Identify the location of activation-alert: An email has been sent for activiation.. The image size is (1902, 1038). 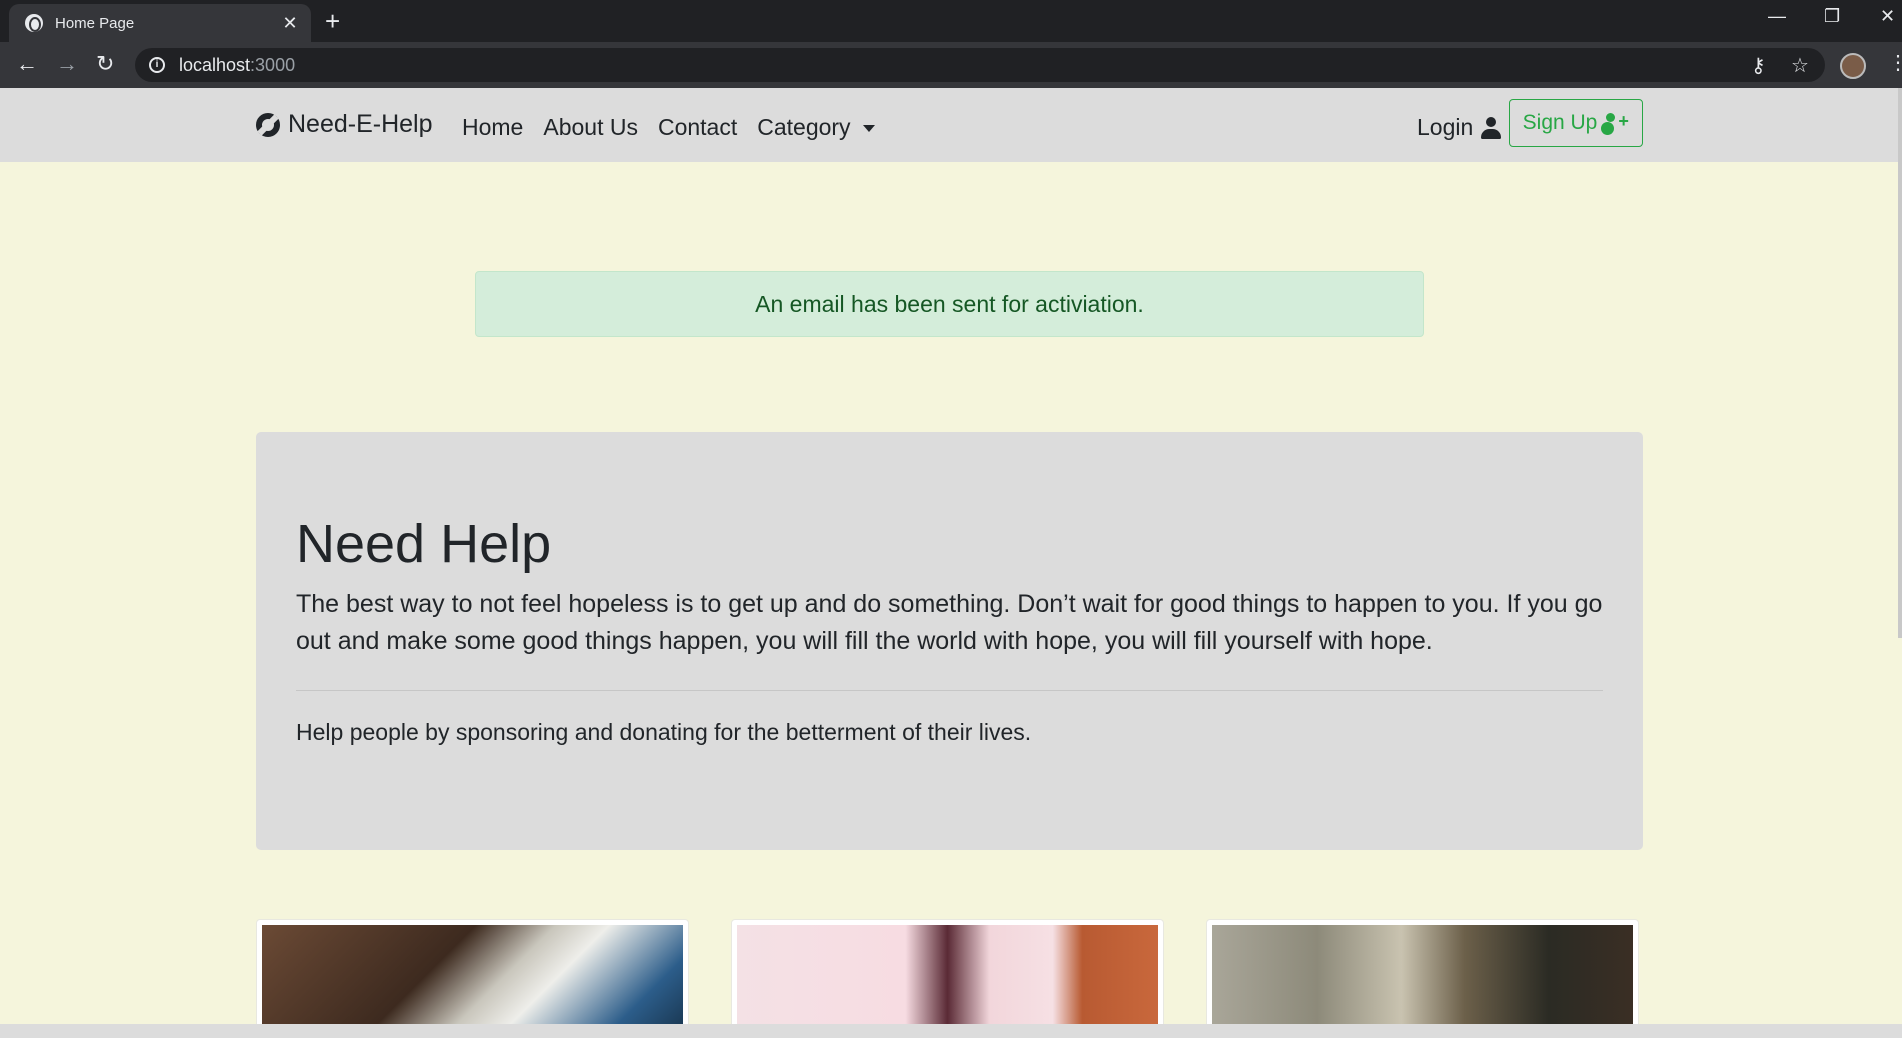
(949, 304).